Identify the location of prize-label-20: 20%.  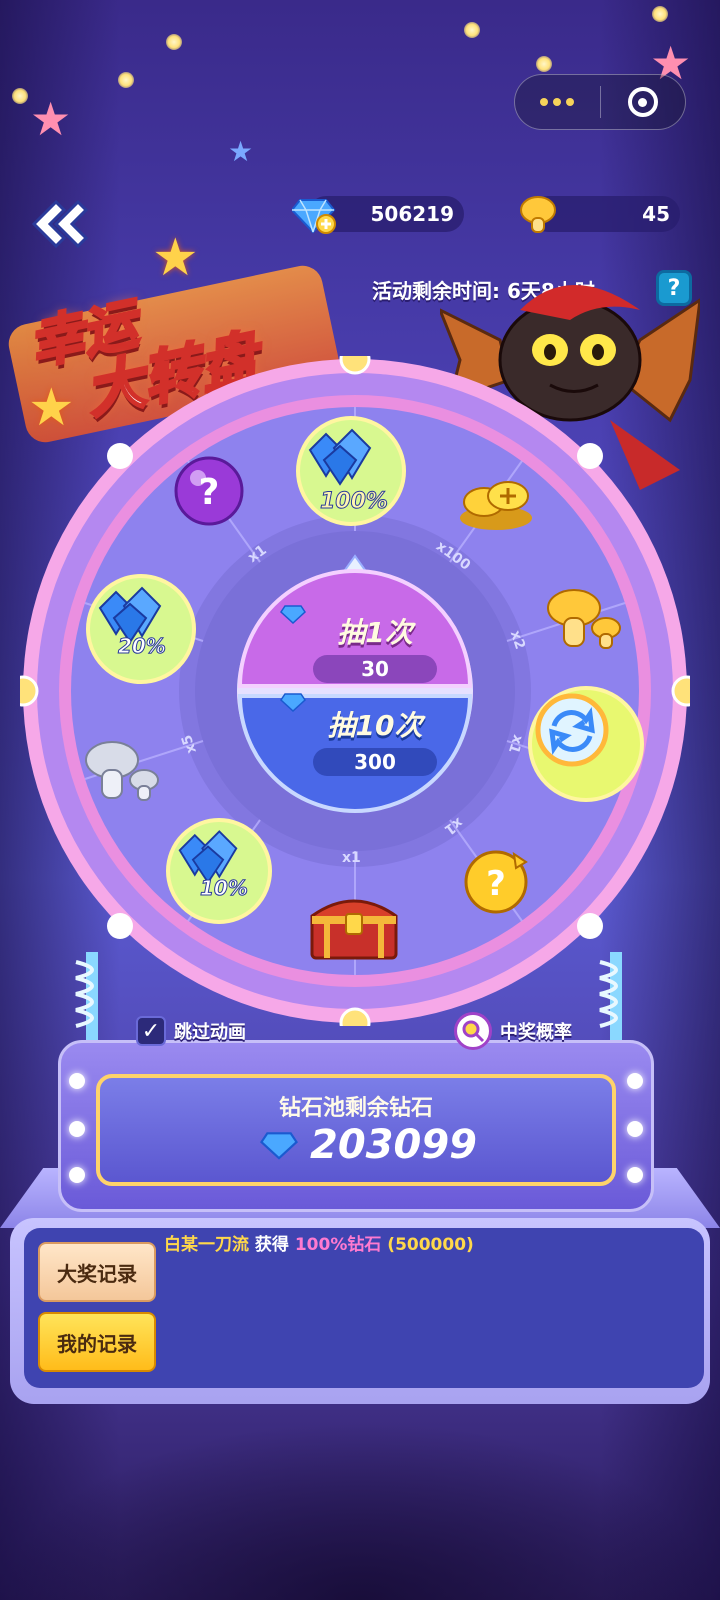
(142, 646).